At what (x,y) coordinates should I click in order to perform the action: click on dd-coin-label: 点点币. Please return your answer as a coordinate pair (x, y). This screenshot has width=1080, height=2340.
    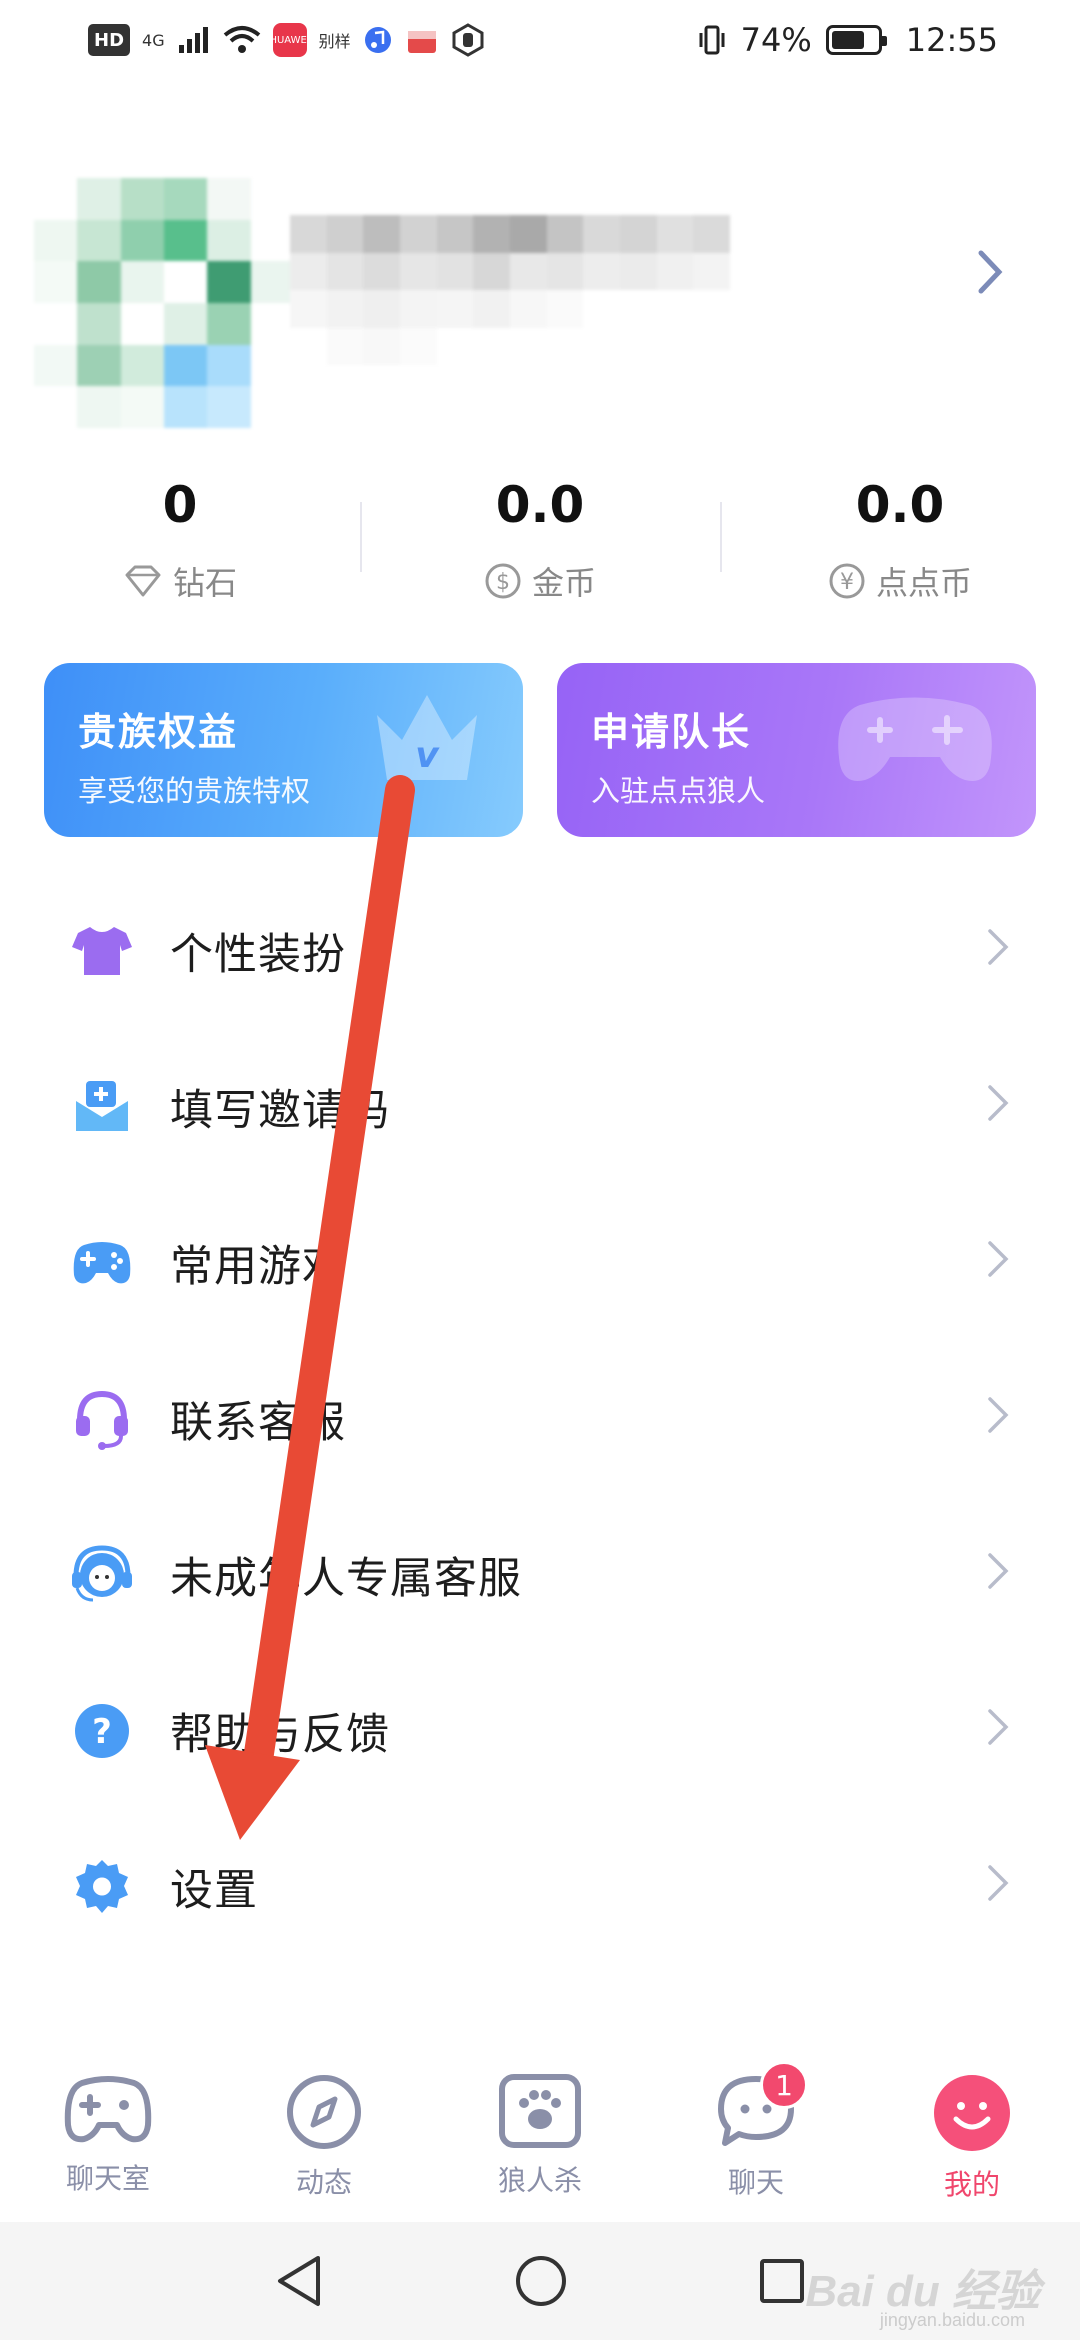
    Looking at the image, I should click on (923, 583).